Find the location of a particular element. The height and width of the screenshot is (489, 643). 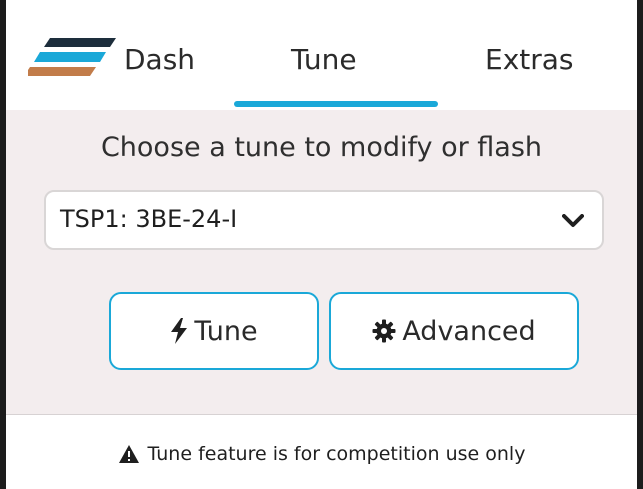

advanced-button-label: Advanced is located at coordinates (469, 331).